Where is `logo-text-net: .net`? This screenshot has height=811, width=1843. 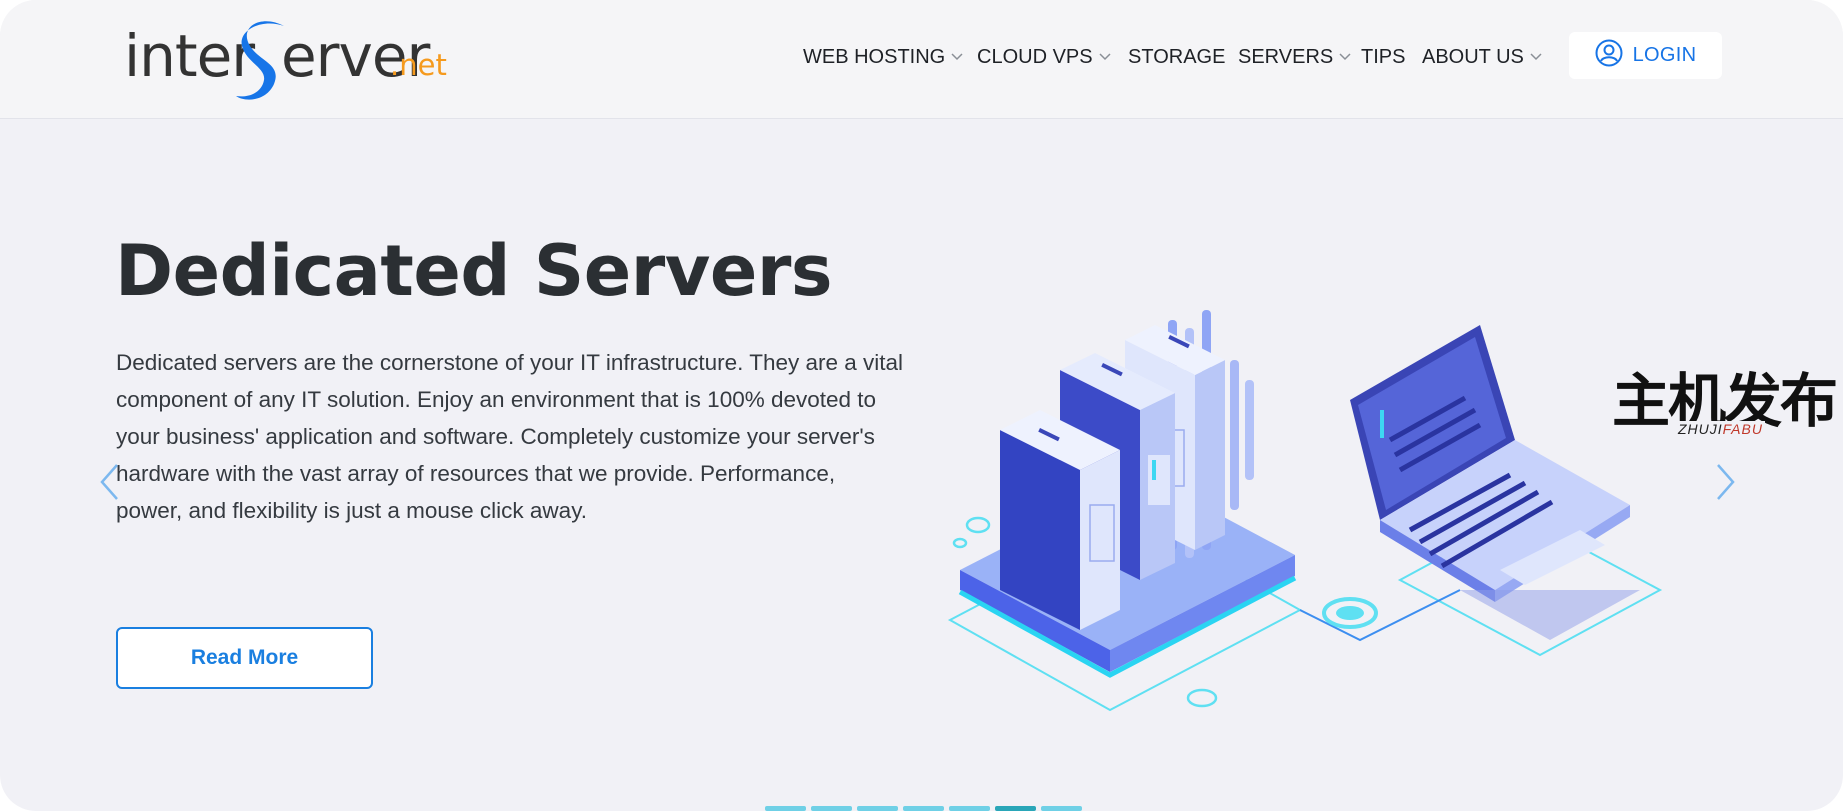 logo-text-net: .net is located at coordinates (418, 65).